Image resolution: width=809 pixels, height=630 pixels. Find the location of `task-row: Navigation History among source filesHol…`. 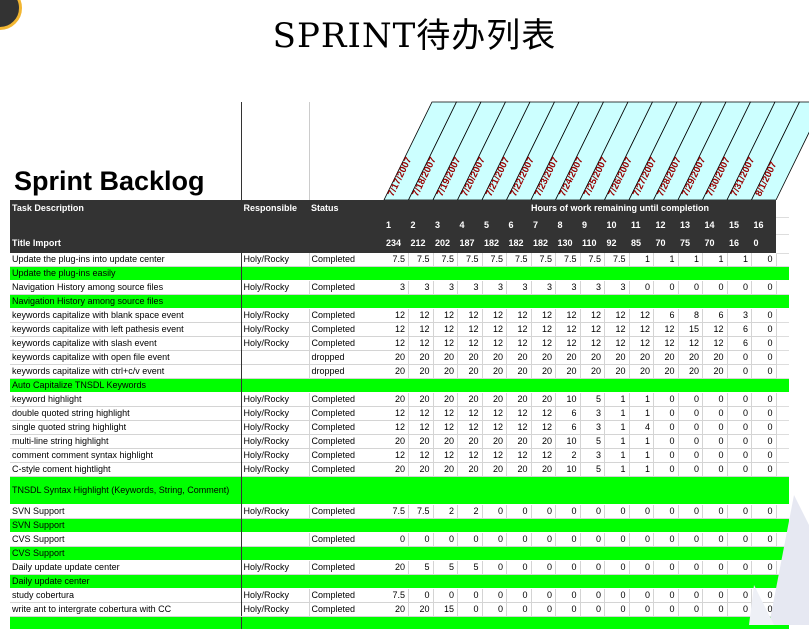

task-row: Navigation History among source filesHol… is located at coordinates (399, 288).